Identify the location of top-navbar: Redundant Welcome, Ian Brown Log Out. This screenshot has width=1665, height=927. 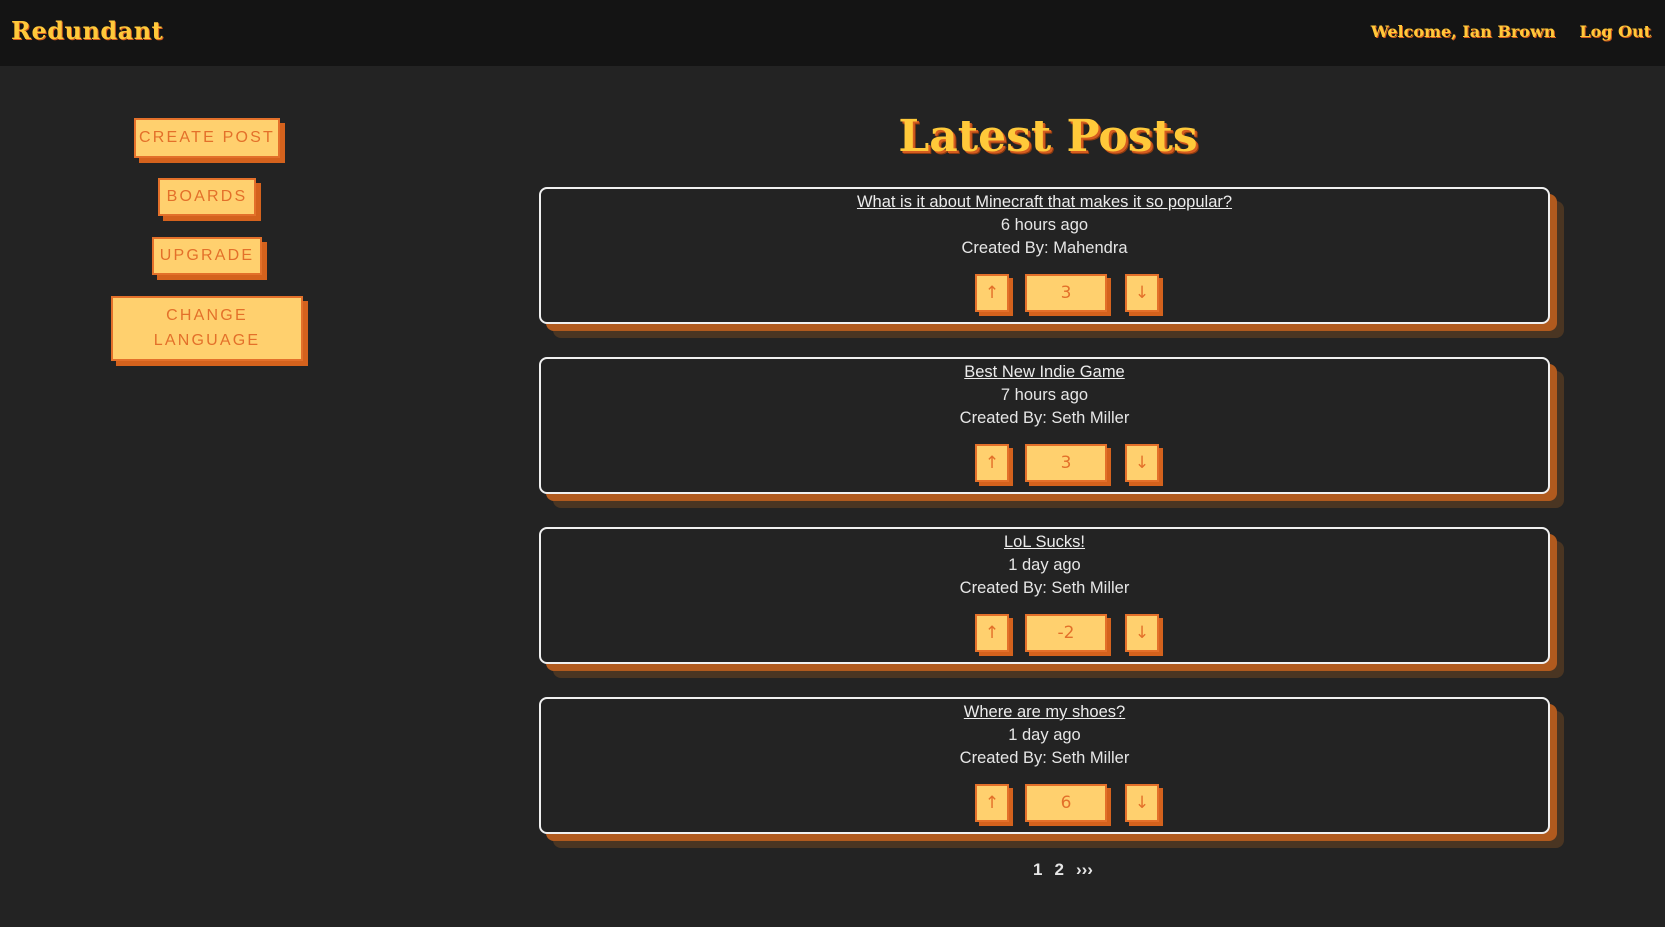
(832, 33).